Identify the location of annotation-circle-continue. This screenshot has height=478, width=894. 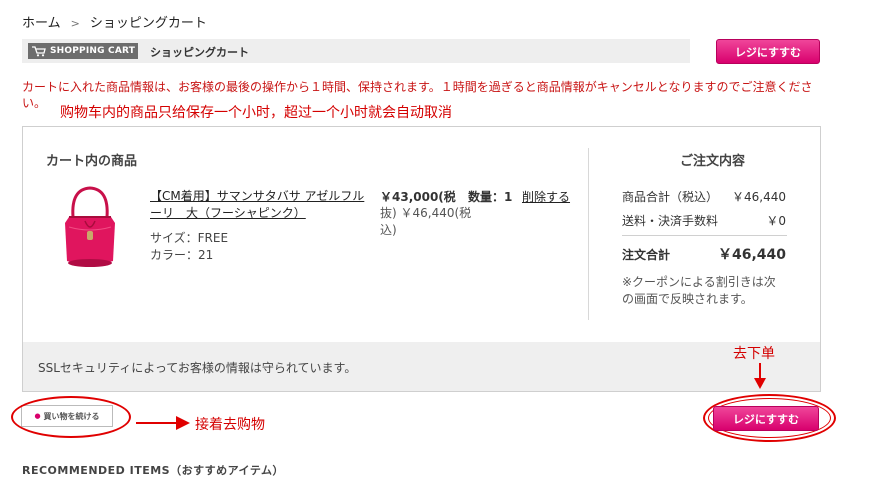
(71, 417).